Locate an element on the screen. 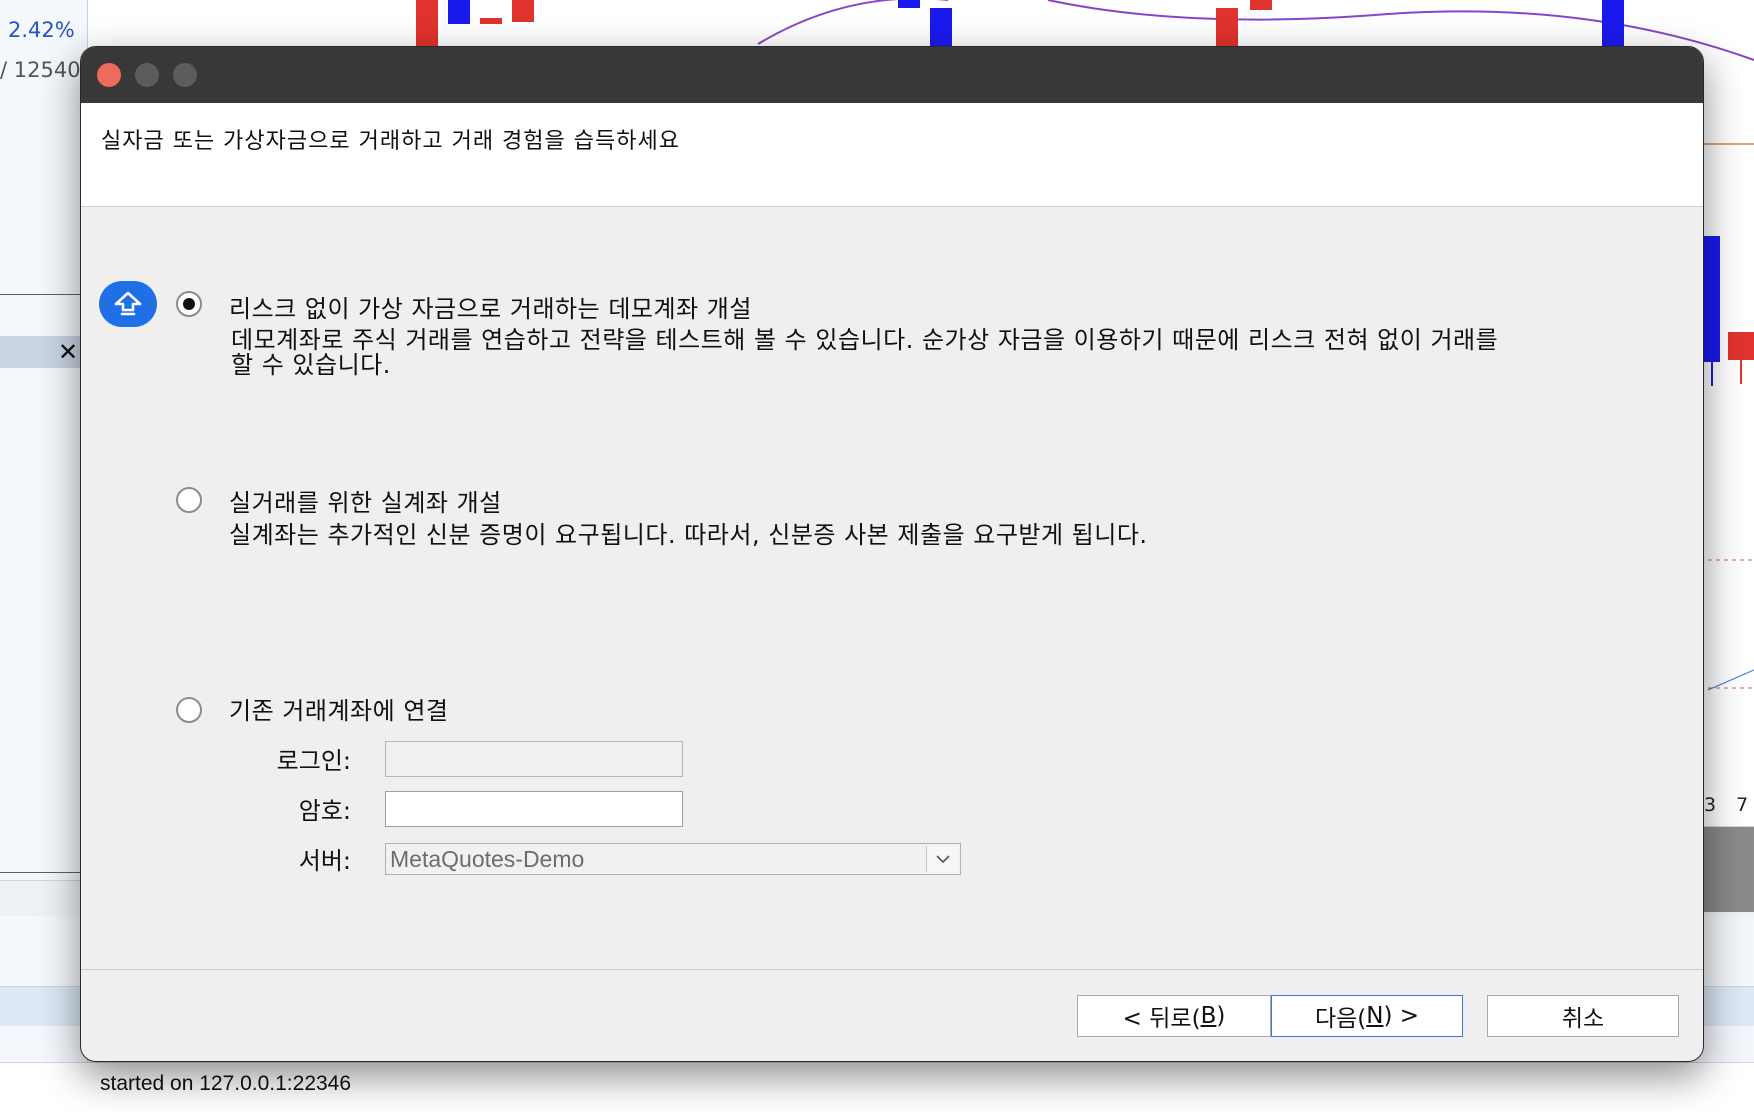 The width and height of the screenshot is (1754, 1112). existing-account-title: 기존 거래계좌에 연결 is located at coordinates (338, 708).